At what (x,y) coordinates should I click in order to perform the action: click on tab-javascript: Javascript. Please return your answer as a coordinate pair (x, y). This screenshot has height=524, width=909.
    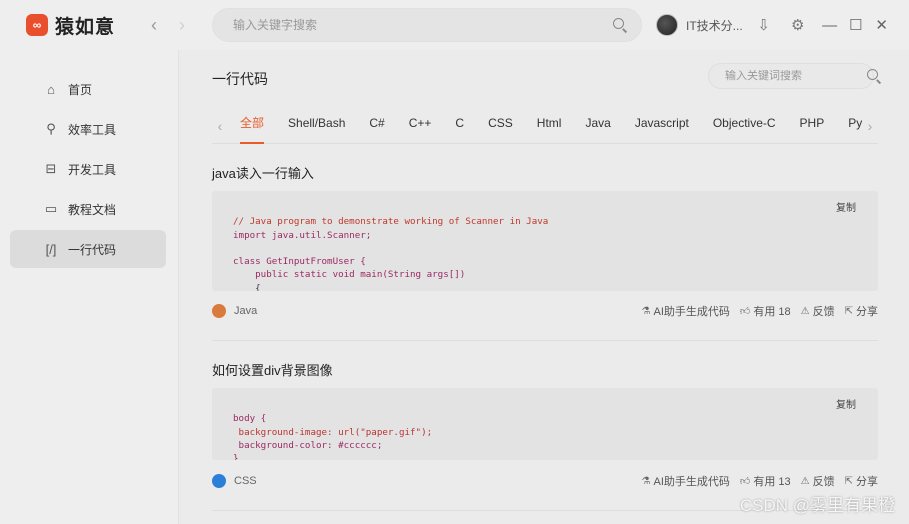
    Looking at the image, I should click on (662, 126).